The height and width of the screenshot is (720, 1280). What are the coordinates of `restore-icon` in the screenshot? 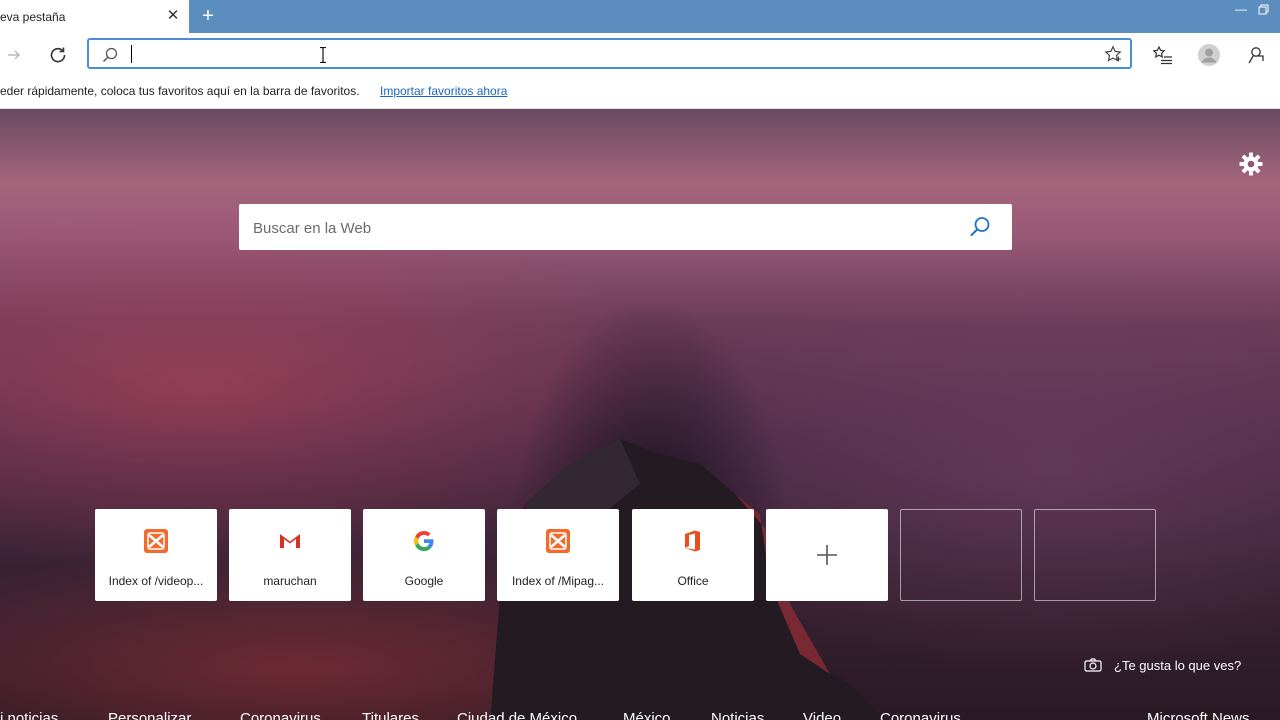 It's located at (1265, 10).